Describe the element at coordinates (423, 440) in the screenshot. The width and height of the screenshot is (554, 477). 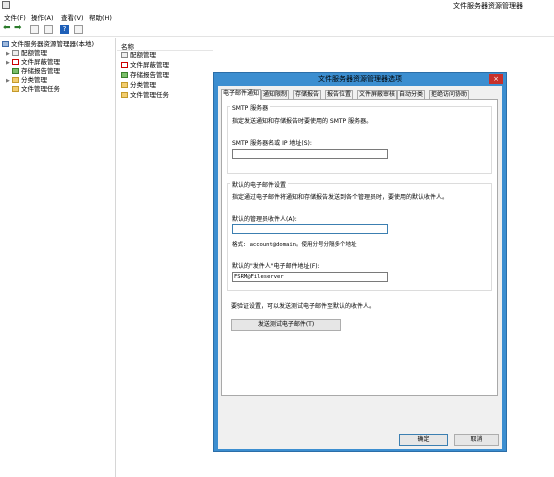
I see `ok-button: 确定` at that location.